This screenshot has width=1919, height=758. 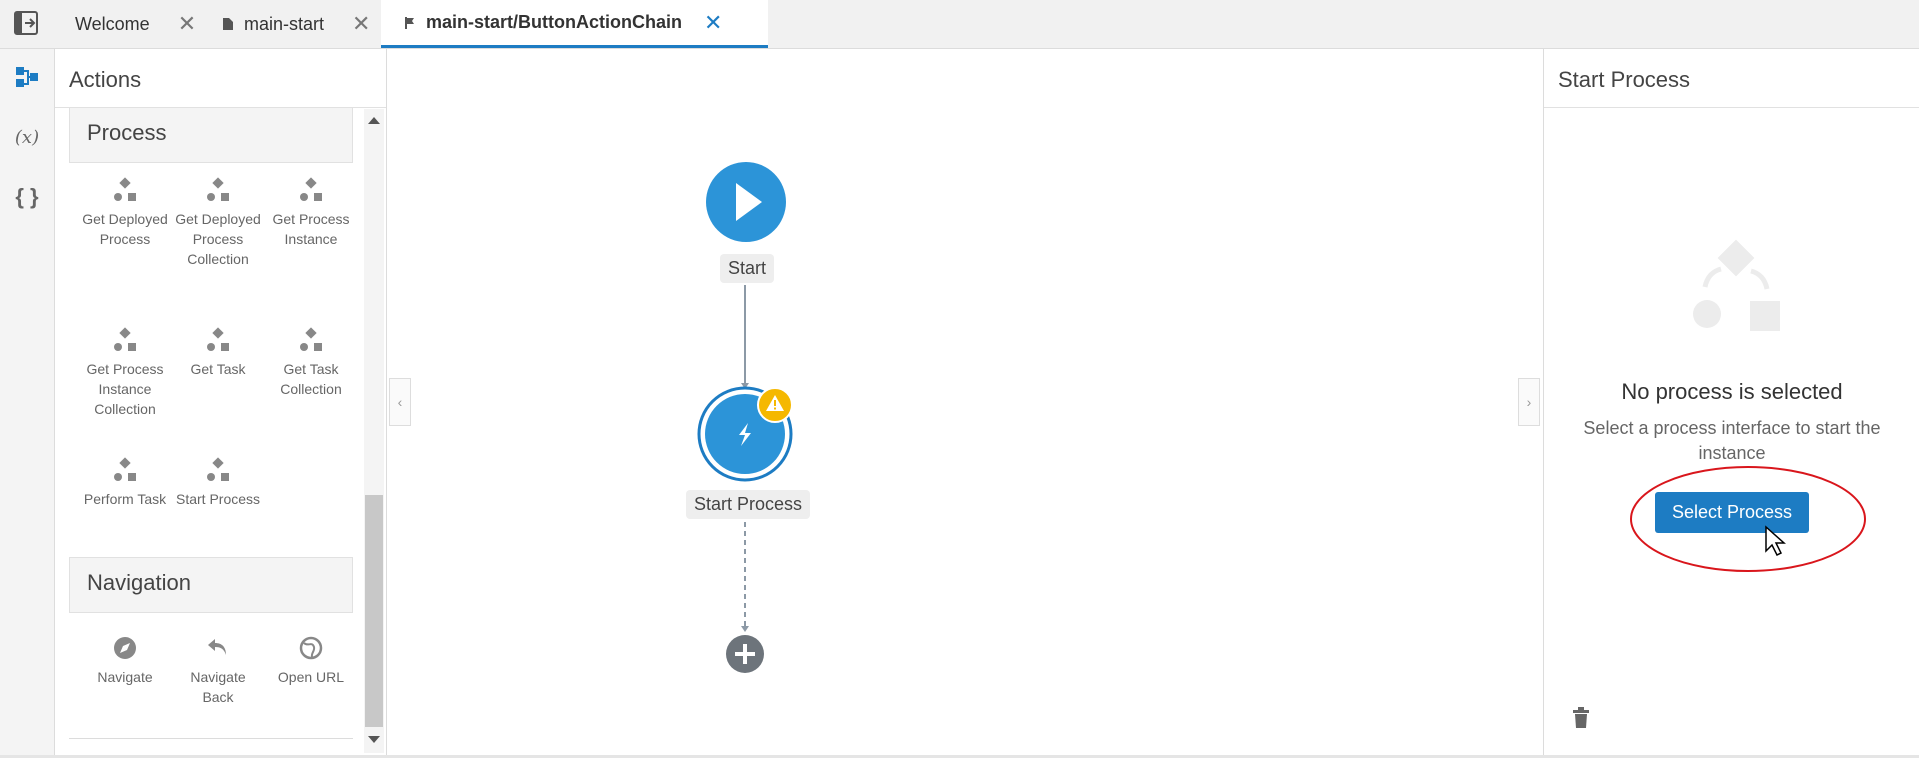 What do you see at coordinates (125, 499) in the screenshot?
I see `palette-item-label: Perform Task` at bounding box center [125, 499].